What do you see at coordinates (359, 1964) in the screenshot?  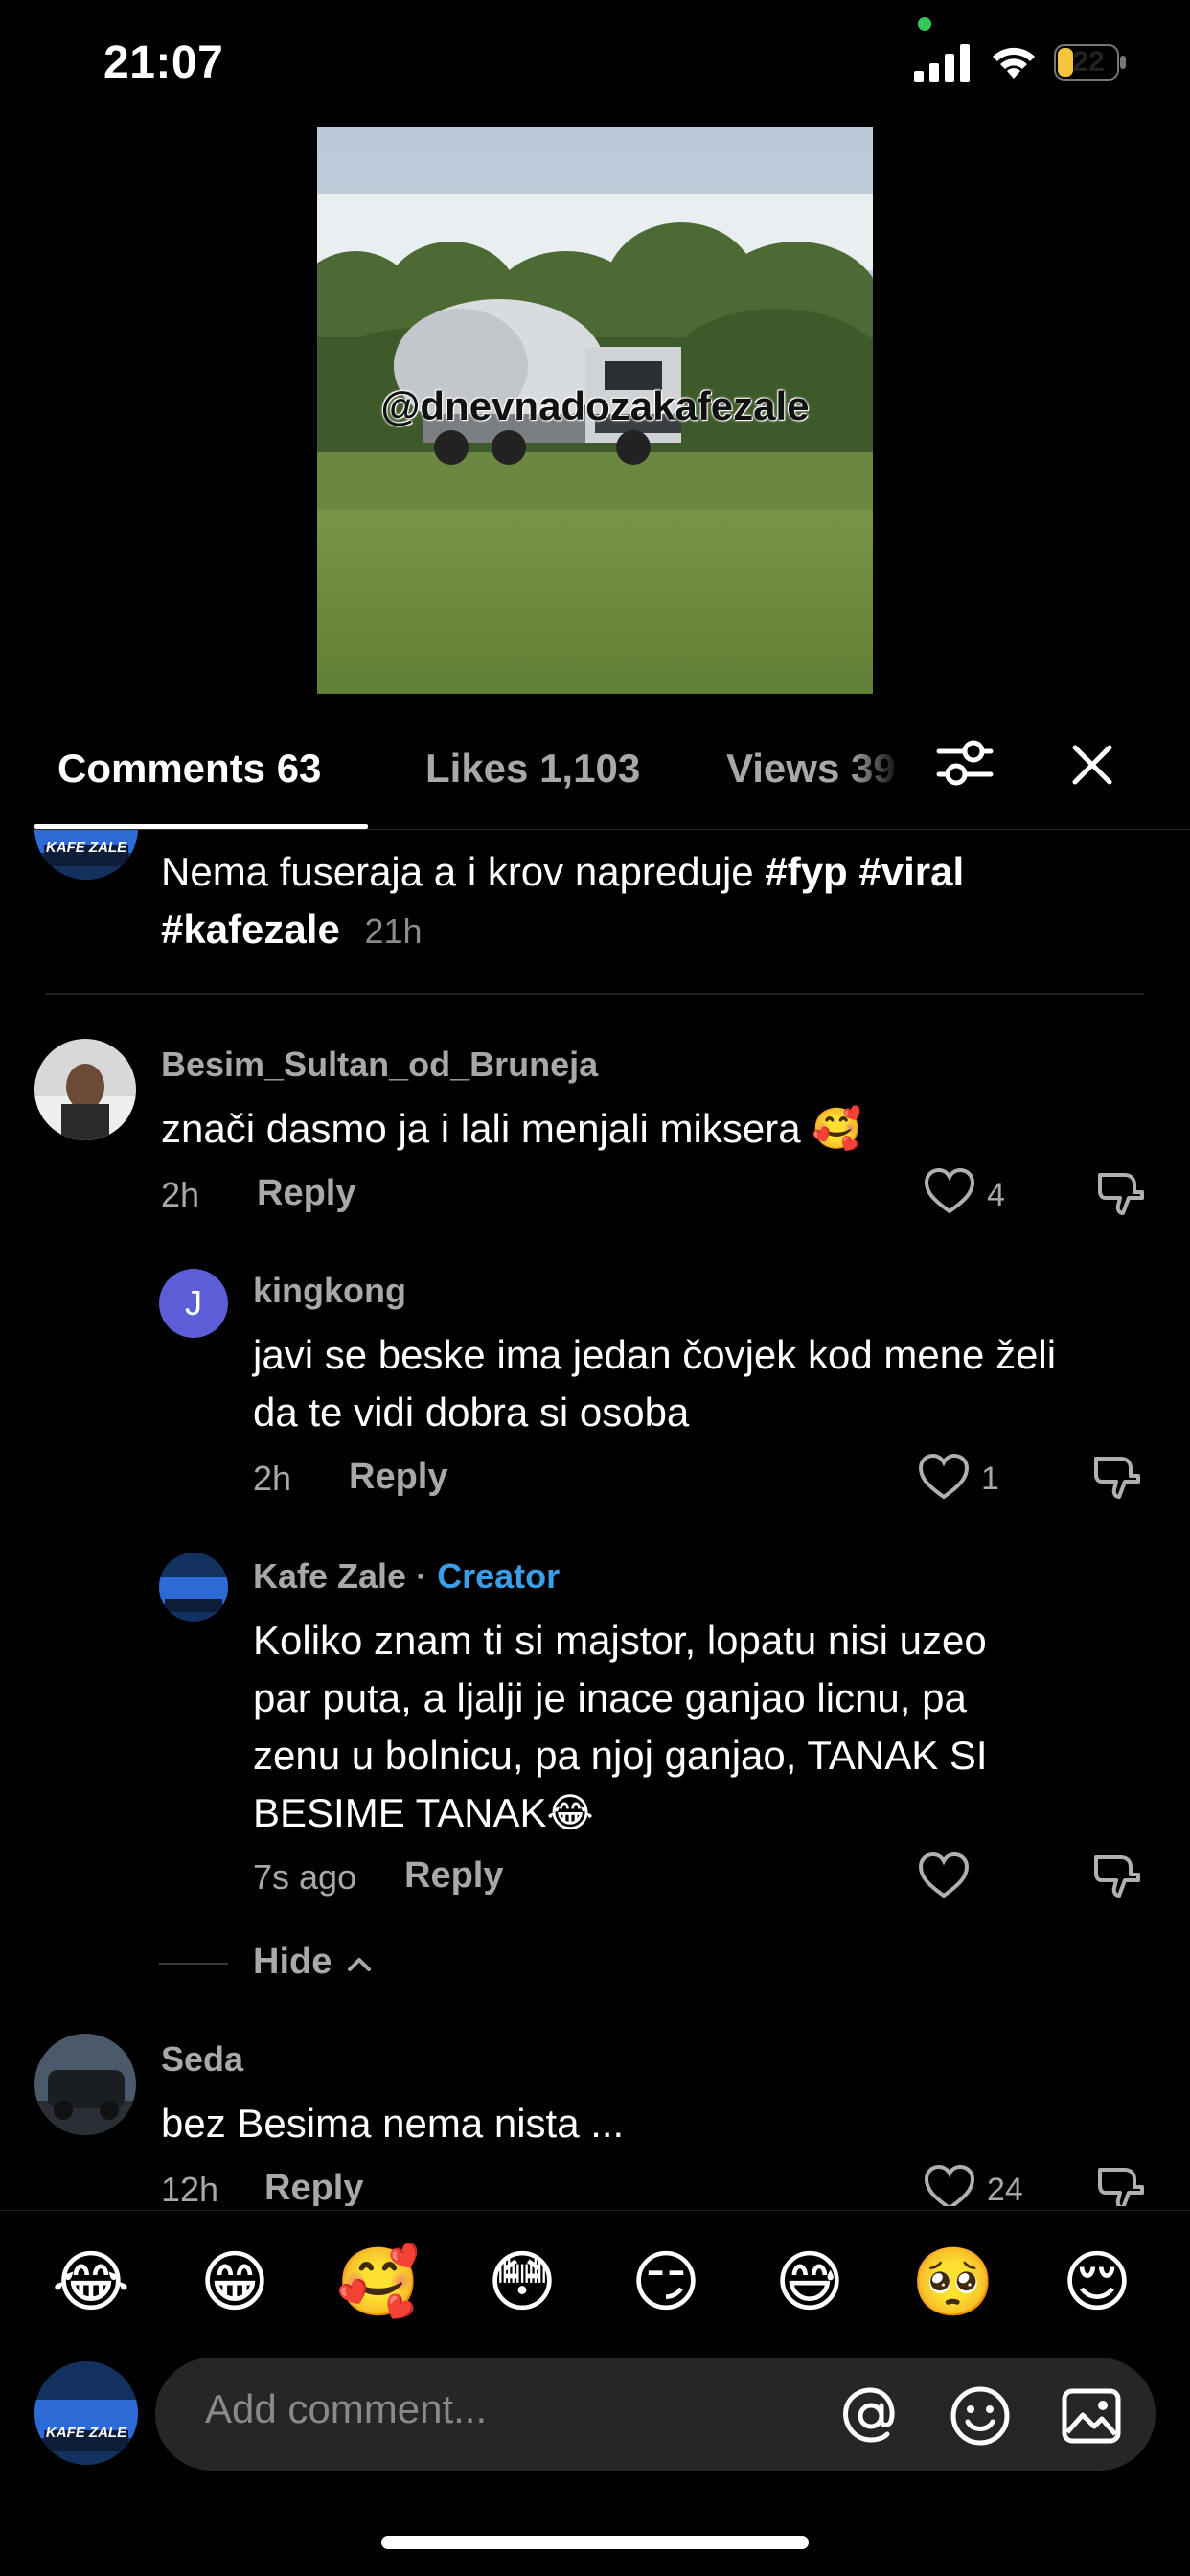 I see `chevron-up-icon` at bounding box center [359, 1964].